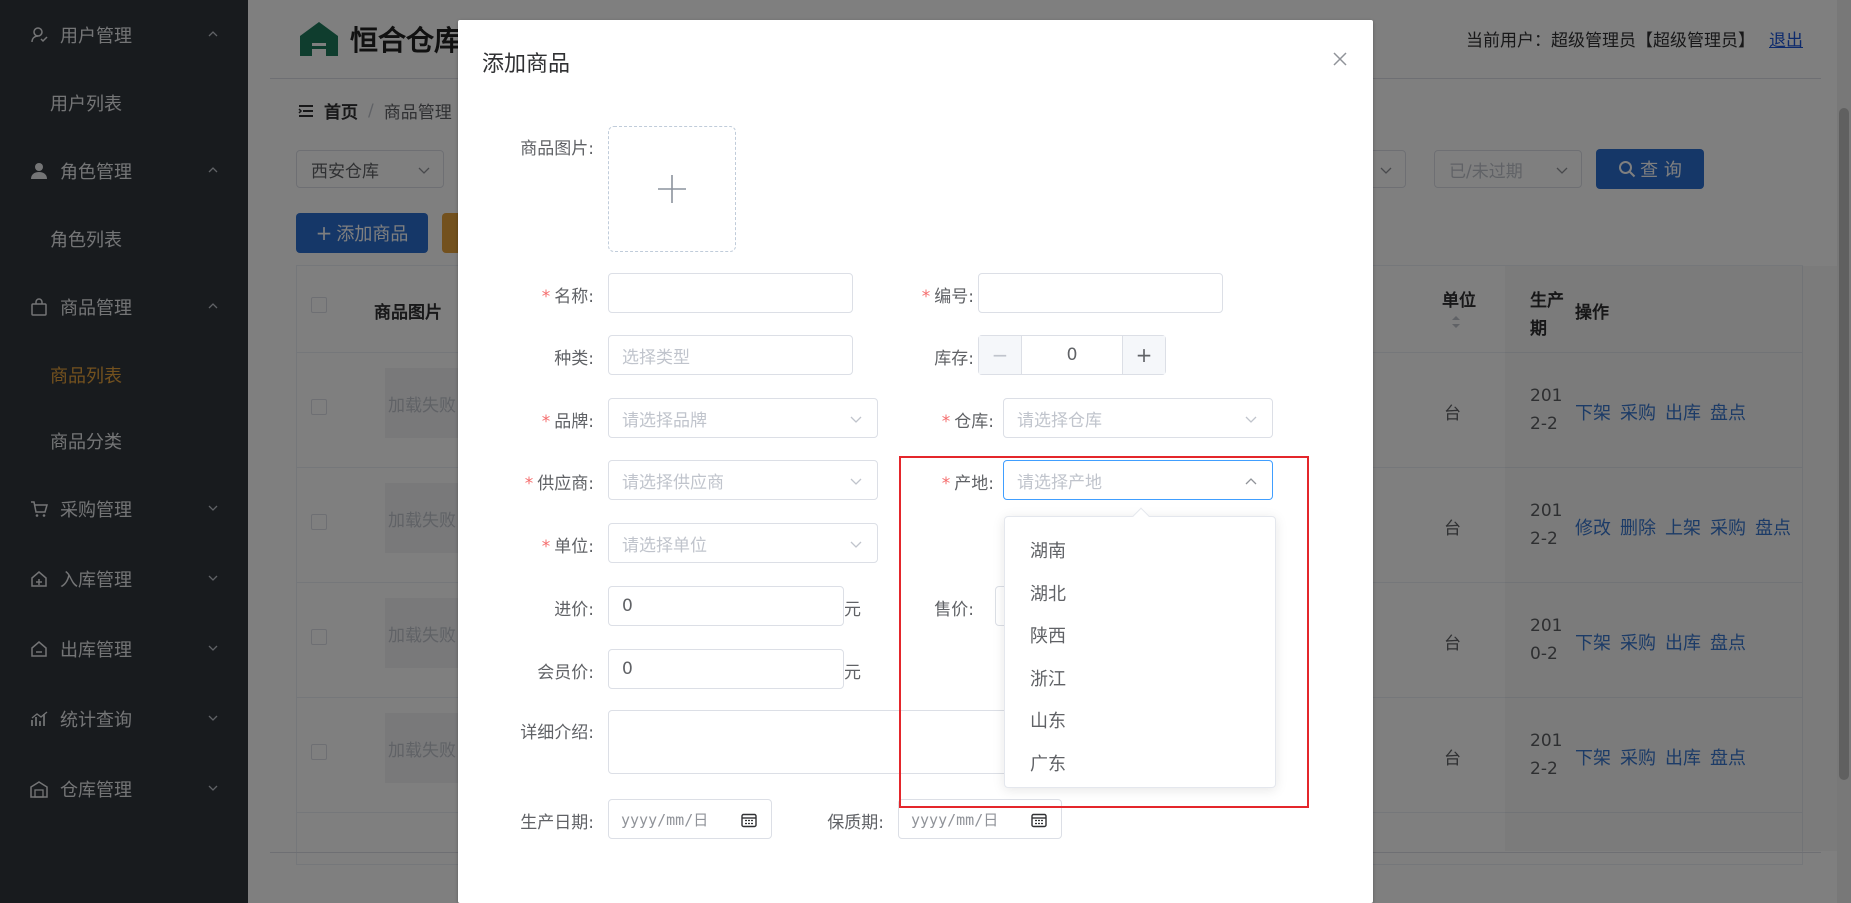  What do you see at coordinates (743, 480) in the screenshot?
I see `supplier-select: 请选择供应商` at bounding box center [743, 480].